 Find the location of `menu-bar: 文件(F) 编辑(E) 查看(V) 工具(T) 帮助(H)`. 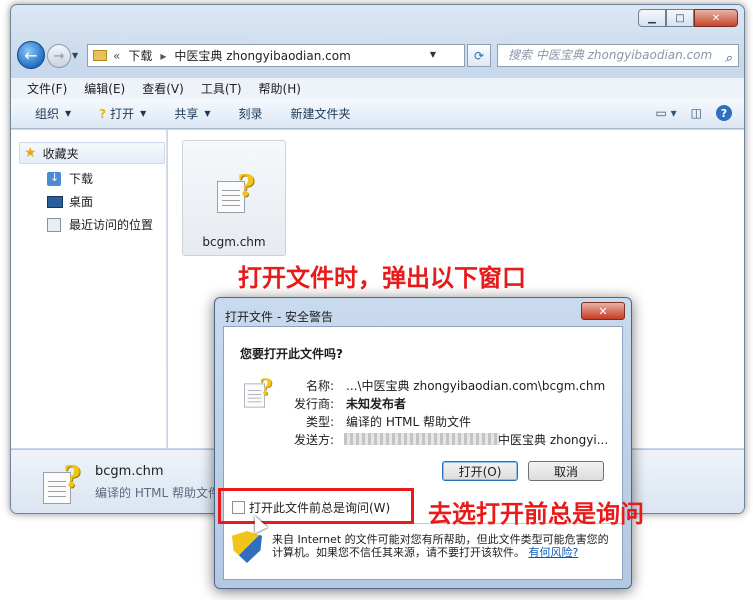

menu-bar: 文件(F) 编辑(E) 查看(V) 工具(T) 帮助(H) is located at coordinates (377, 88).